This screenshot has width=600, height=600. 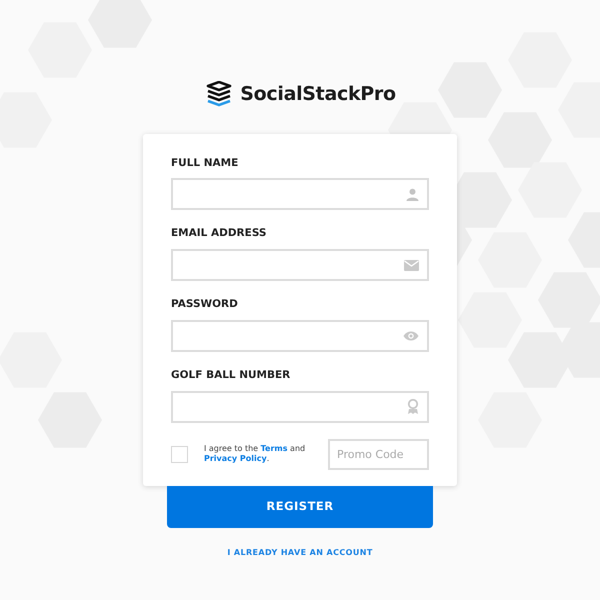 I want to click on brand-name: SocialStackPro, so click(x=318, y=94).